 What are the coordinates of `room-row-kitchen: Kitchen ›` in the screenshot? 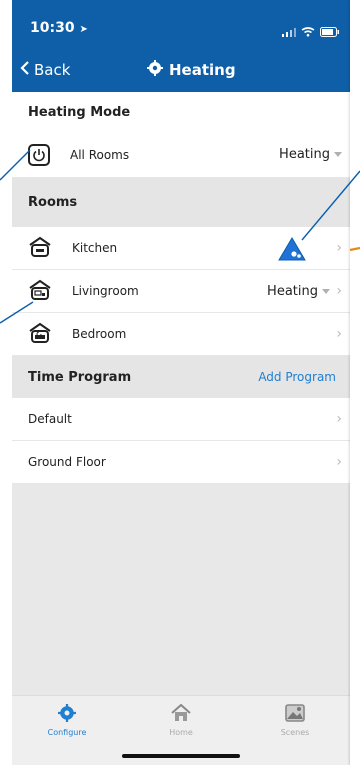 It's located at (181, 248).